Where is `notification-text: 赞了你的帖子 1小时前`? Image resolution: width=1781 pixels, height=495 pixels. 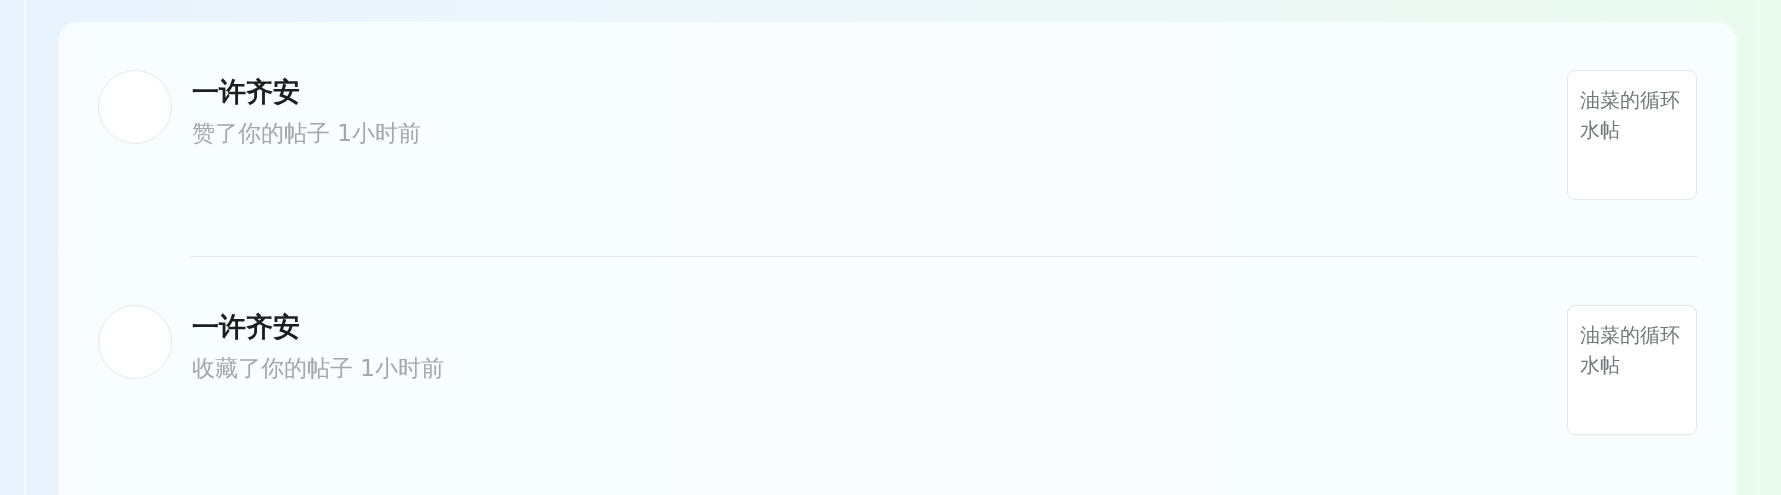 notification-text: 赞了你的帖子 1小时前 is located at coordinates (307, 133).